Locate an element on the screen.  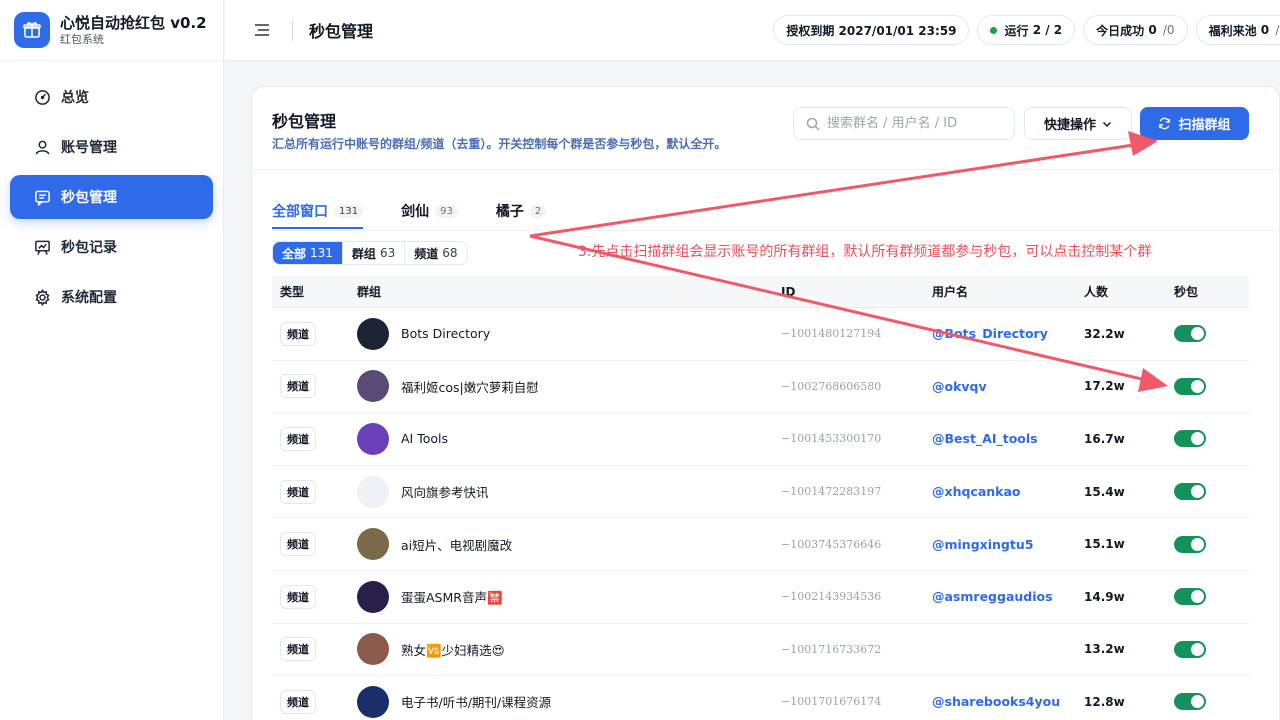
gift-icon is located at coordinates (32, 30).